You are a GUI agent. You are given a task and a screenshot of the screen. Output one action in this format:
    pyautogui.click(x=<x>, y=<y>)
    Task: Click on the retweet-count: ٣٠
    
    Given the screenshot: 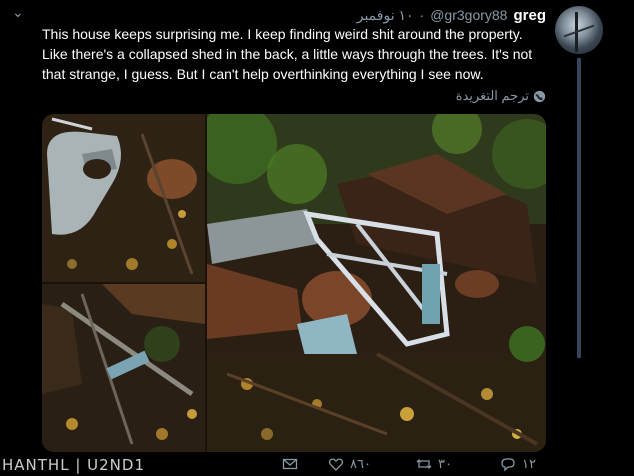 What is the action you would take?
    pyautogui.click(x=445, y=463)
    